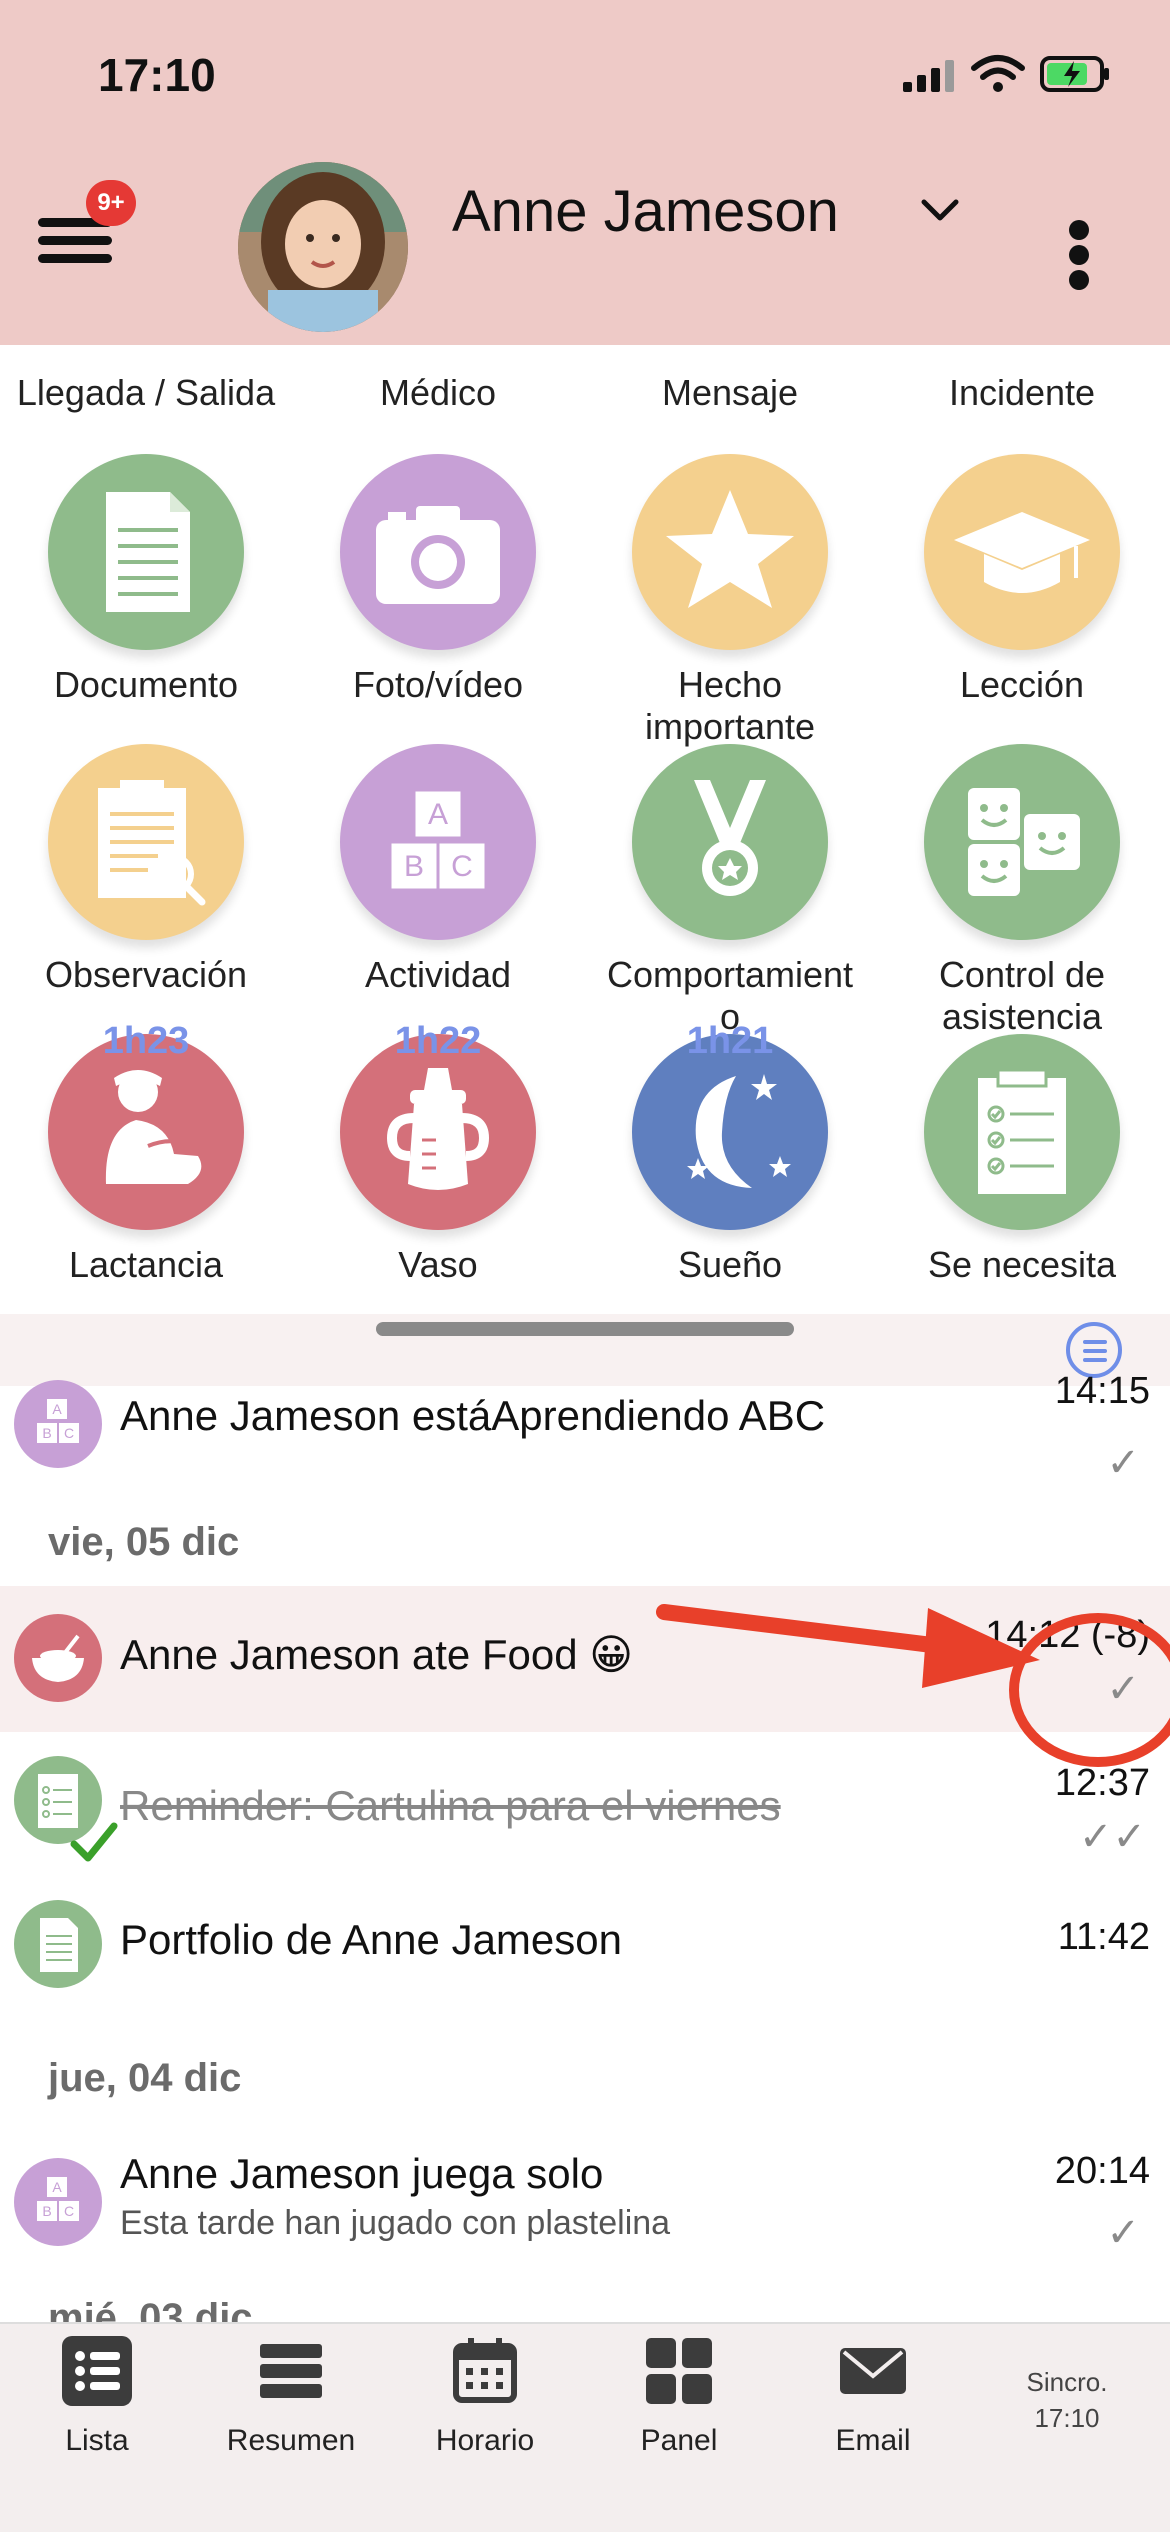 This screenshot has height=2532, width=1170. I want to click on tile-label: Lactancia, so click(146, 1264).